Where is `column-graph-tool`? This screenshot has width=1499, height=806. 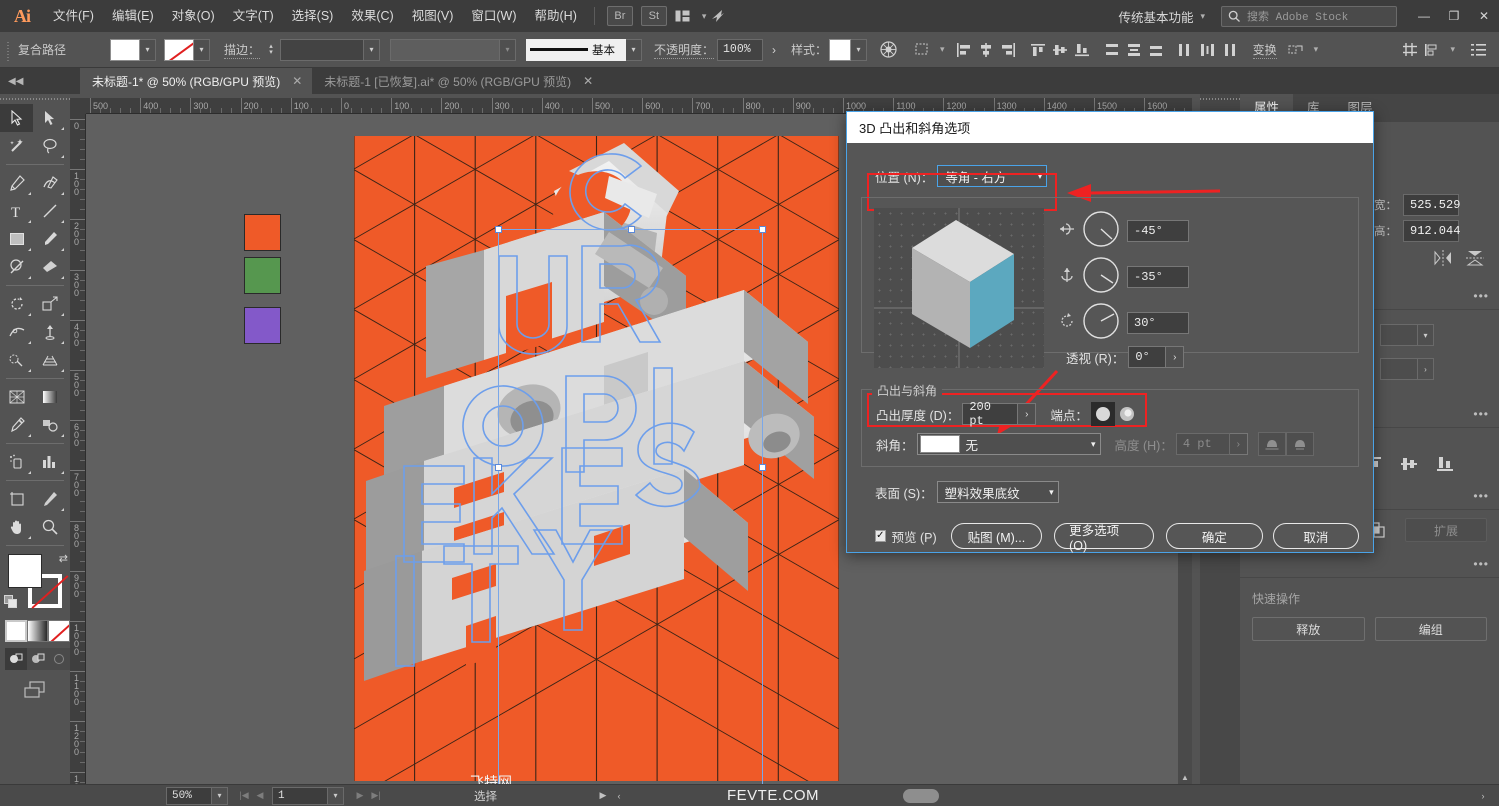 column-graph-tool is located at coordinates (49, 462).